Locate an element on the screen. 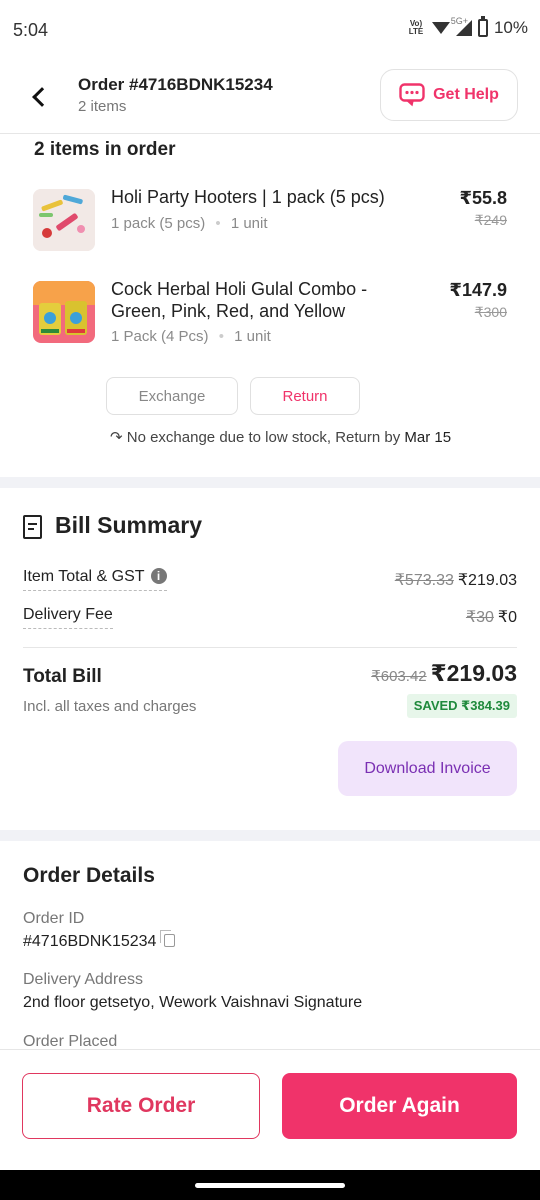 The height and width of the screenshot is (1200, 540). total-bill-mrp: ₹603.42 is located at coordinates (399, 676).